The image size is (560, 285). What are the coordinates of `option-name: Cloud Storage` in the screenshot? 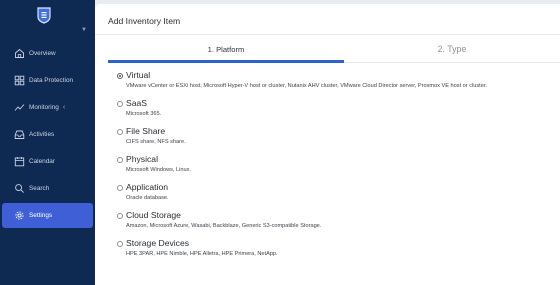 It's located at (153, 215).